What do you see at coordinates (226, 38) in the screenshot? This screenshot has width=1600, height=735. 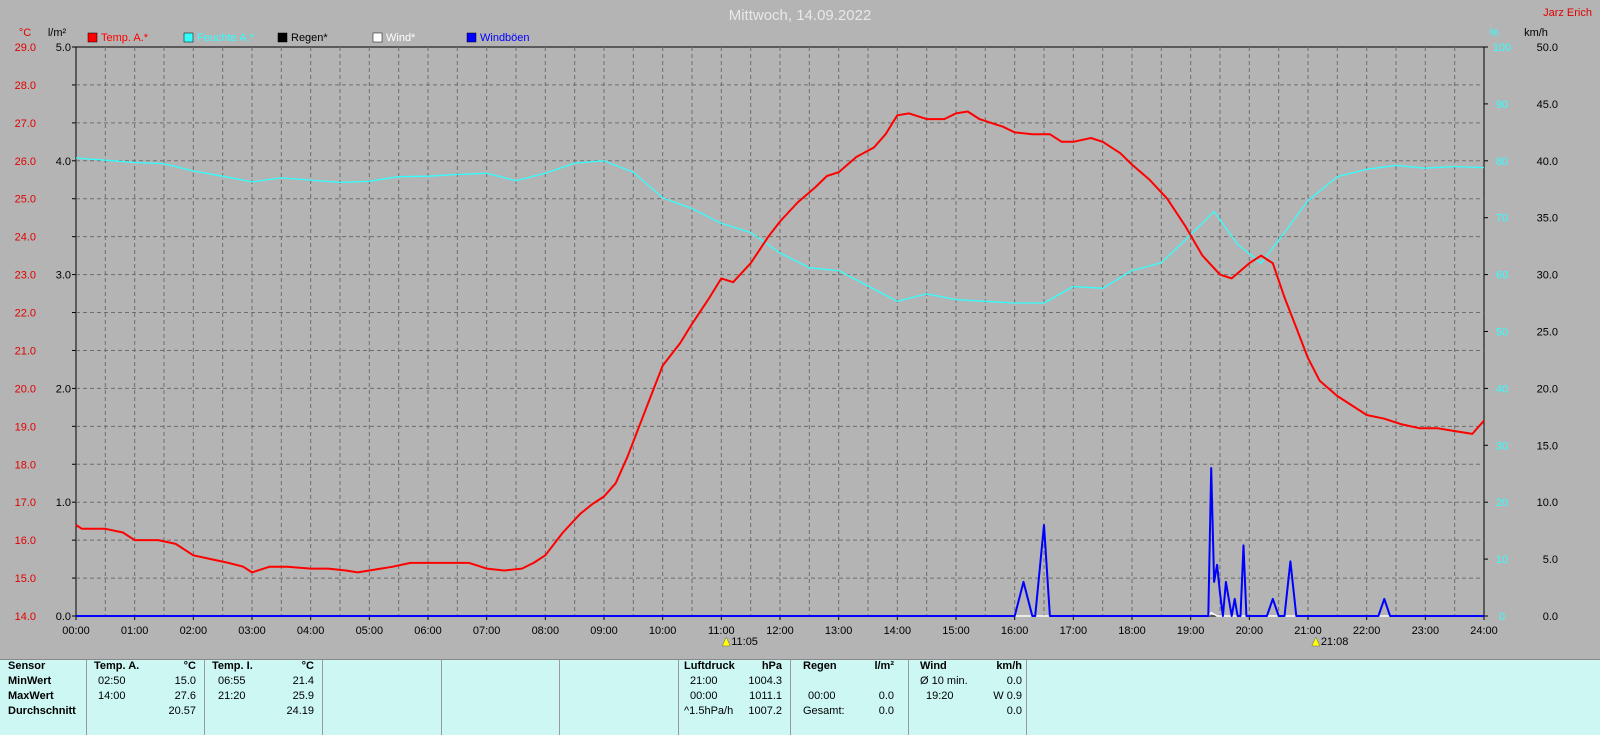 I see `legend-label: Feuchte A.*` at bounding box center [226, 38].